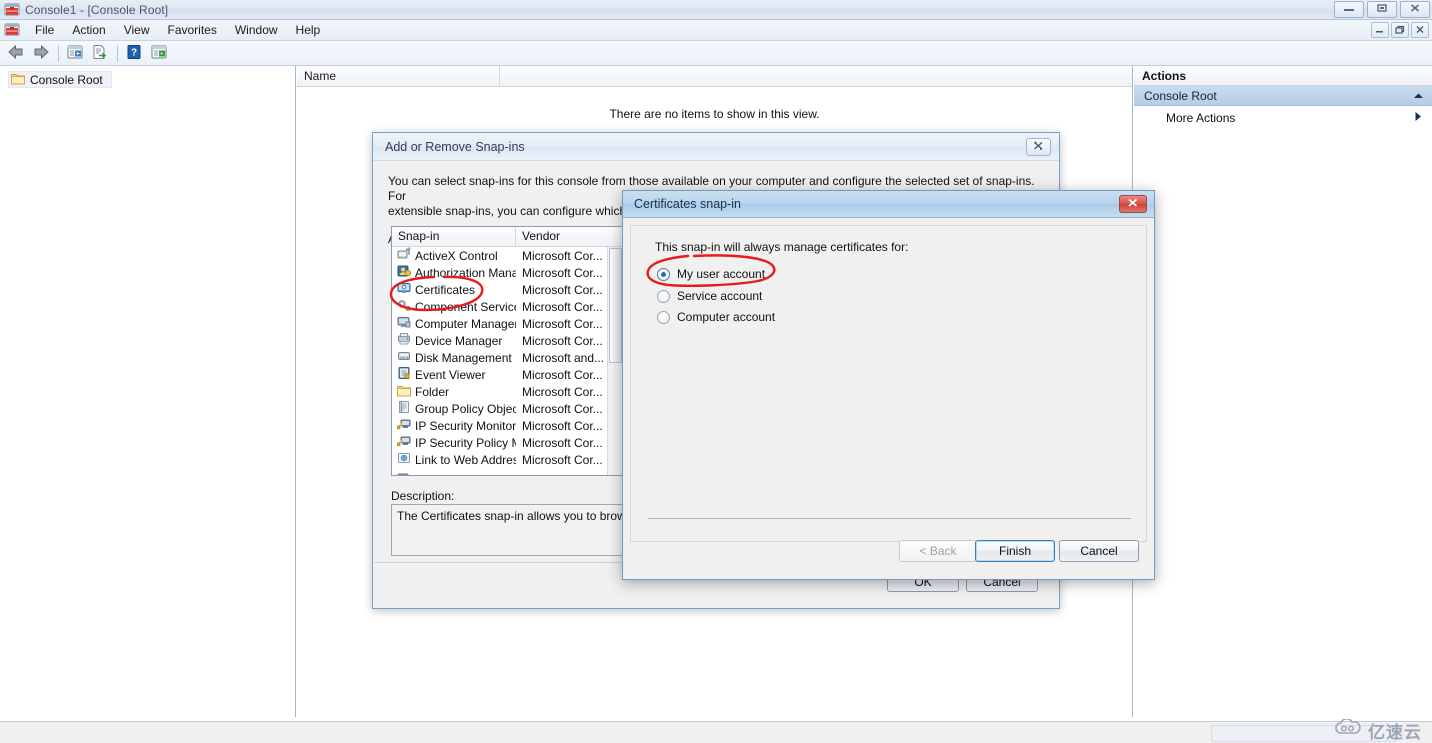 The width and height of the screenshot is (1432, 743). I want to click on radio-button-selected-icon, so click(663, 274).